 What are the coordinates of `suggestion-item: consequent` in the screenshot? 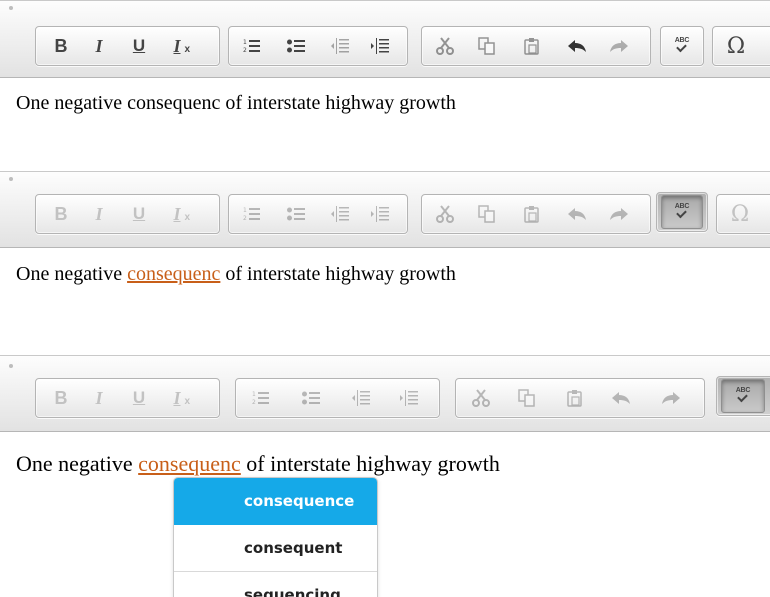 It's located at (275, 548).